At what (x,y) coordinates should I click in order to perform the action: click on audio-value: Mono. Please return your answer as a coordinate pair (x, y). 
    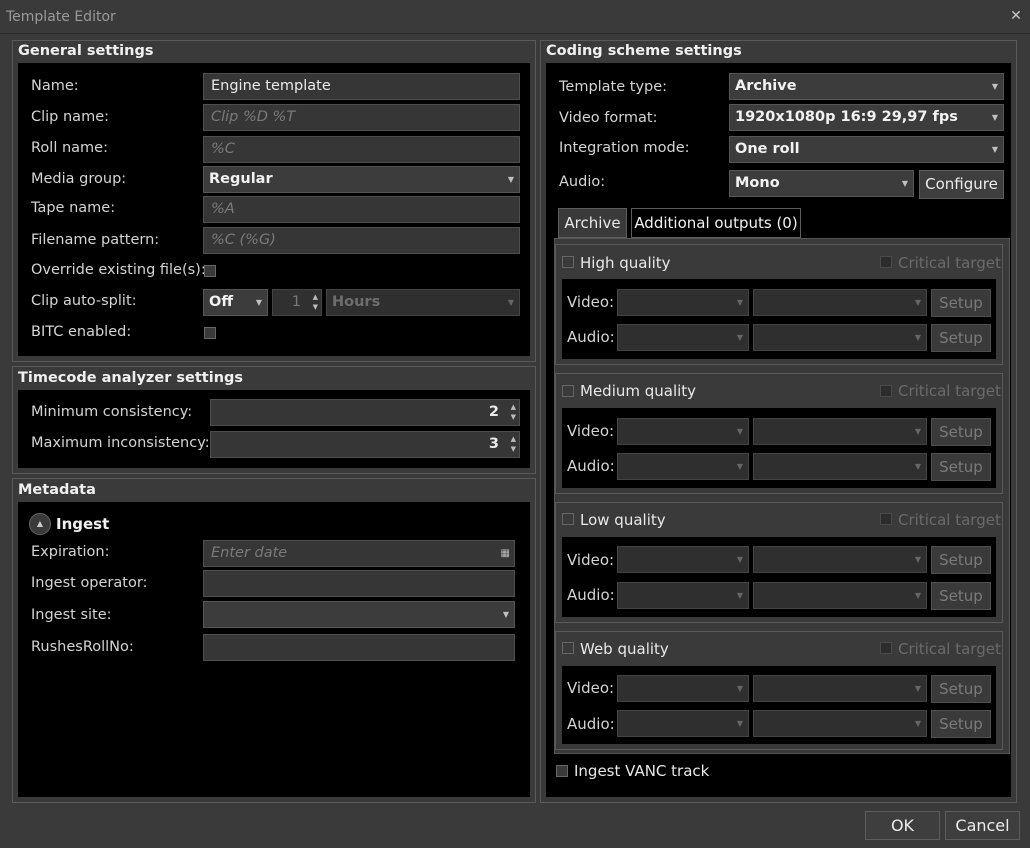
    Looking at the image, I should click on (757, 183).